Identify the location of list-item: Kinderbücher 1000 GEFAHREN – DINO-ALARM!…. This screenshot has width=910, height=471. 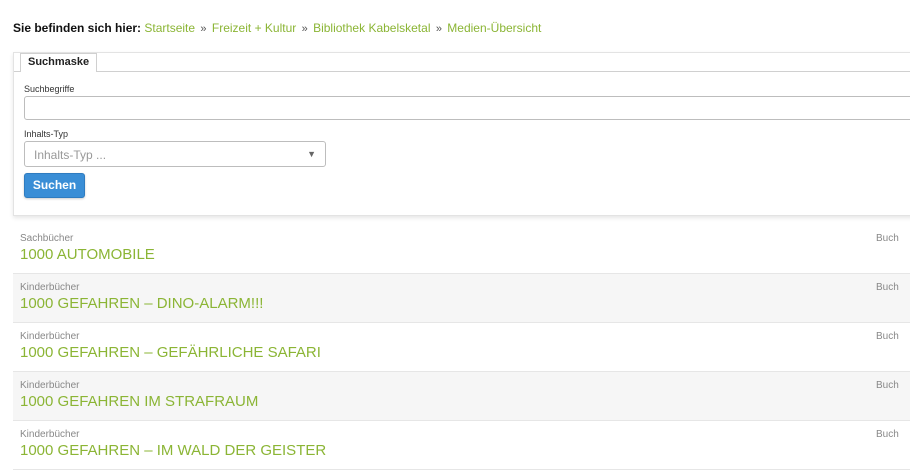
(461, 298).